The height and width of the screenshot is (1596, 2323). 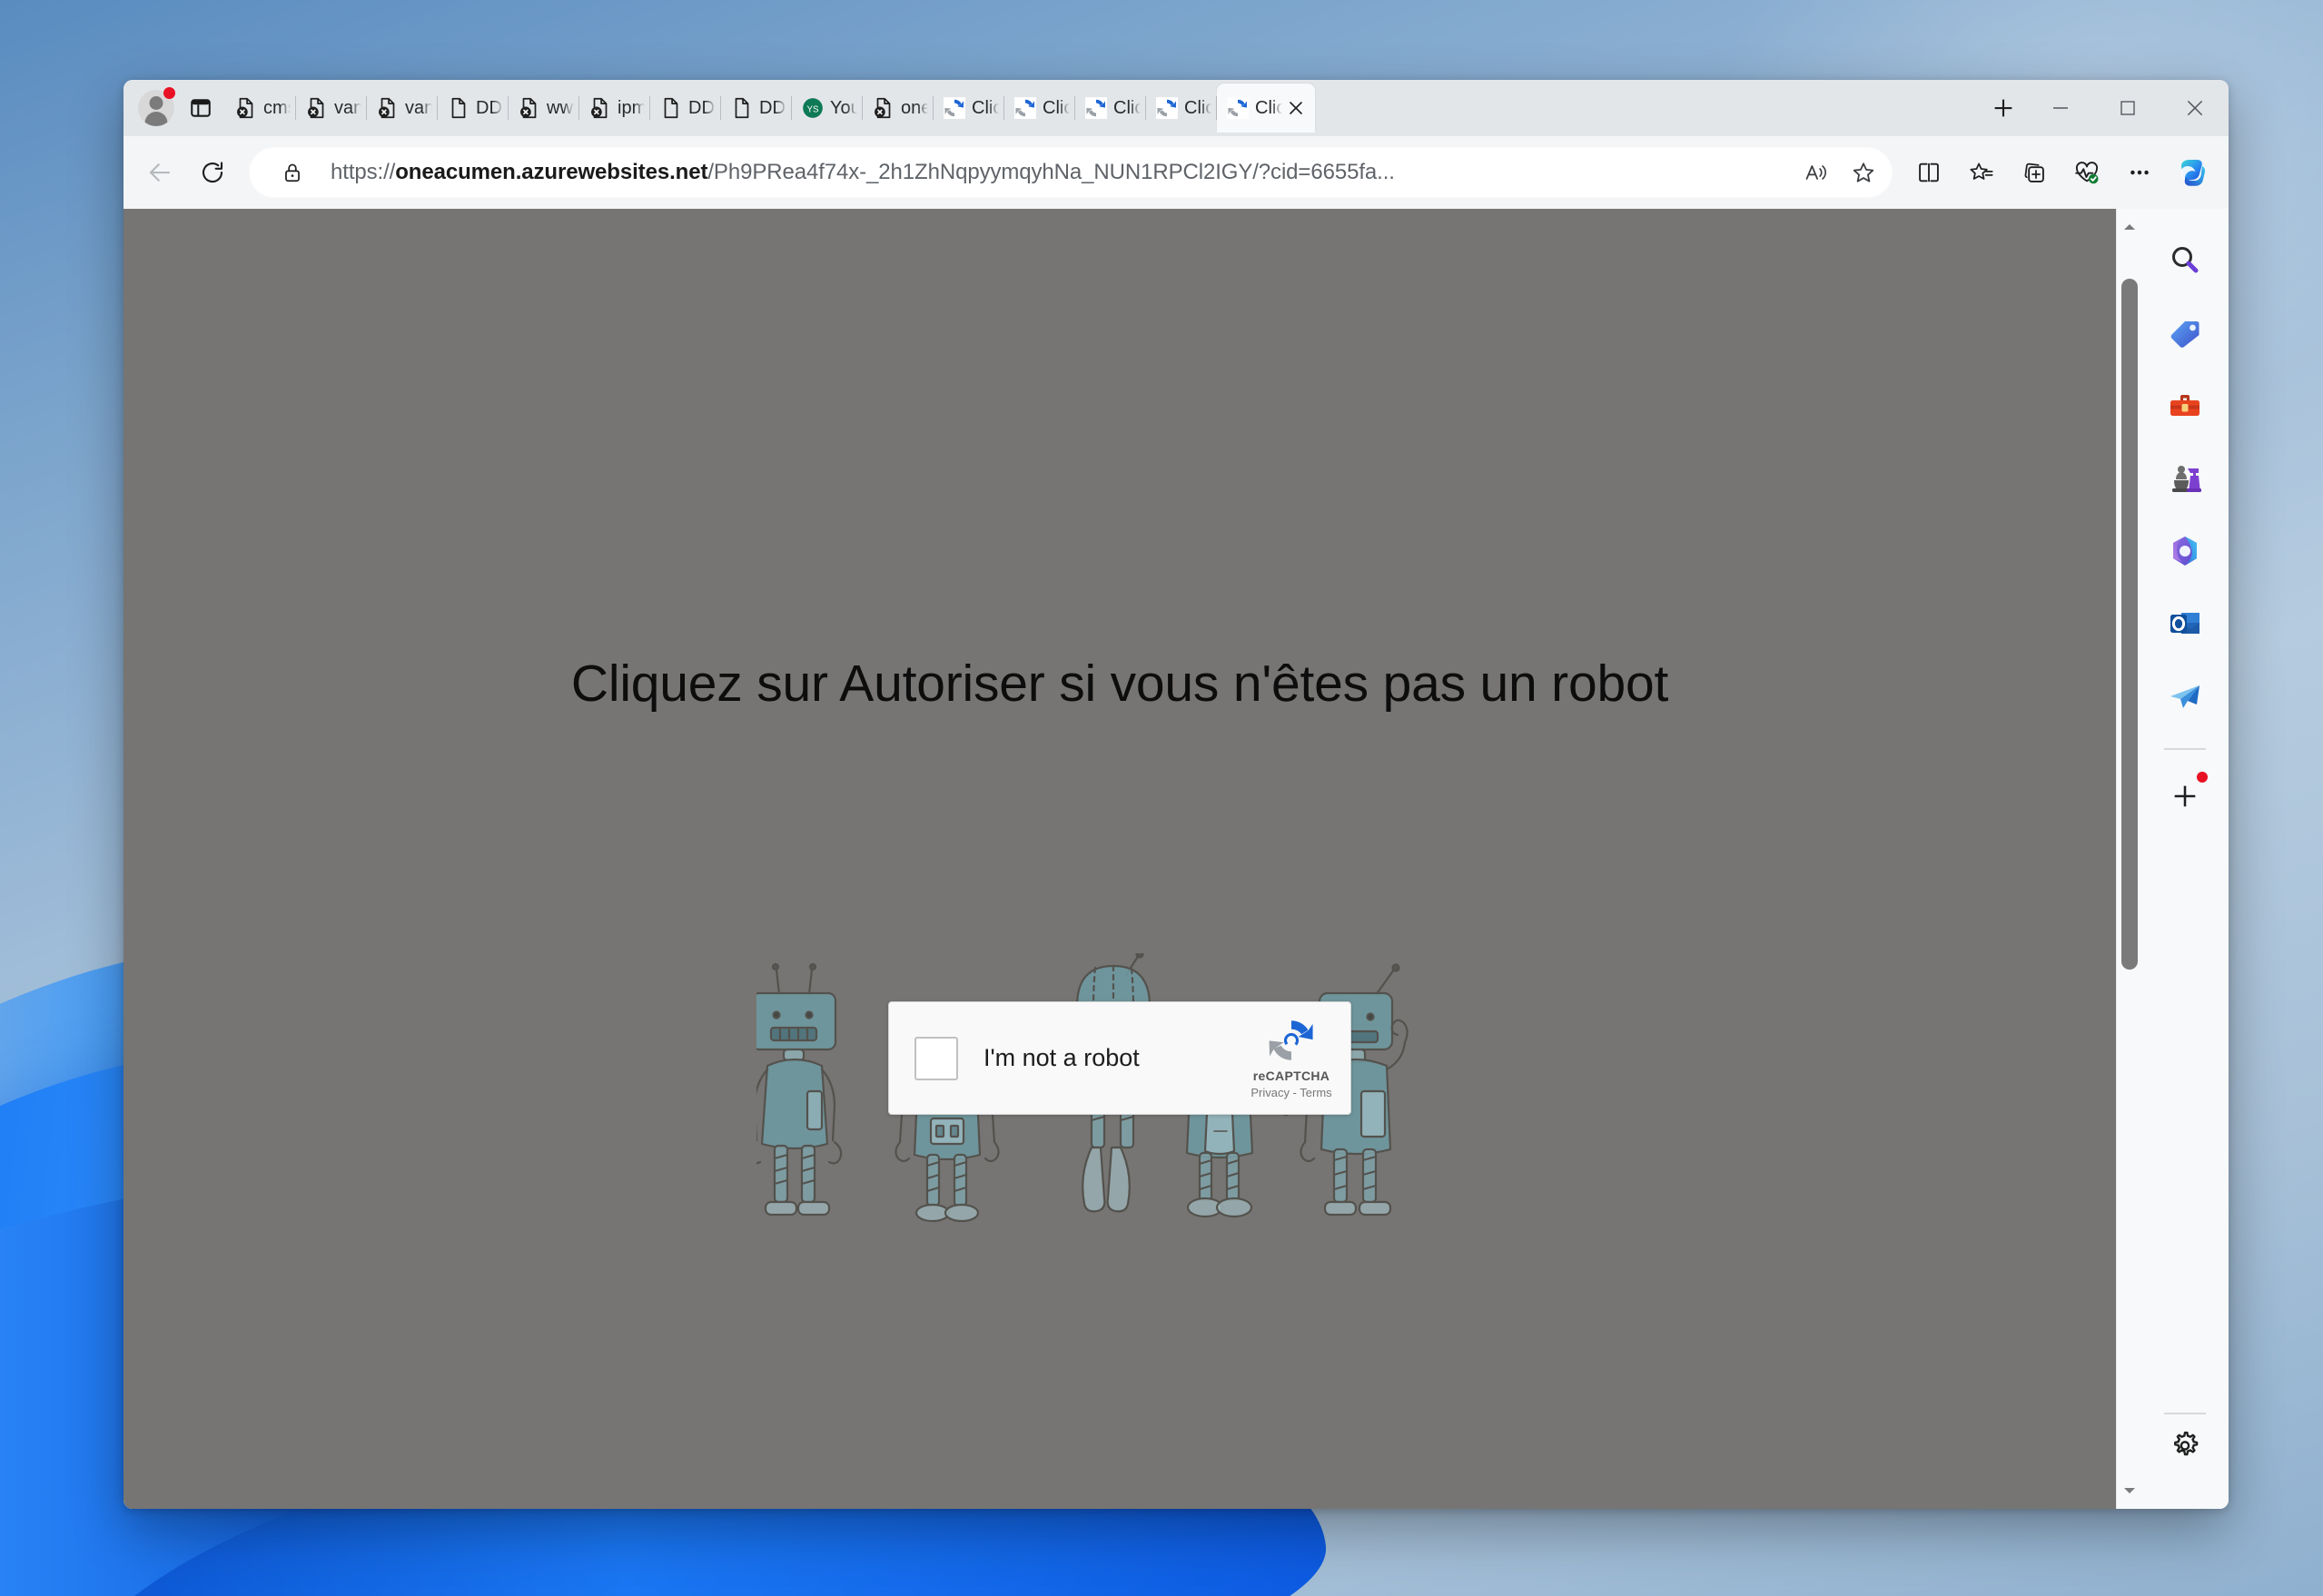 I want to click on tab-title: www, so click(x=560, y=107).